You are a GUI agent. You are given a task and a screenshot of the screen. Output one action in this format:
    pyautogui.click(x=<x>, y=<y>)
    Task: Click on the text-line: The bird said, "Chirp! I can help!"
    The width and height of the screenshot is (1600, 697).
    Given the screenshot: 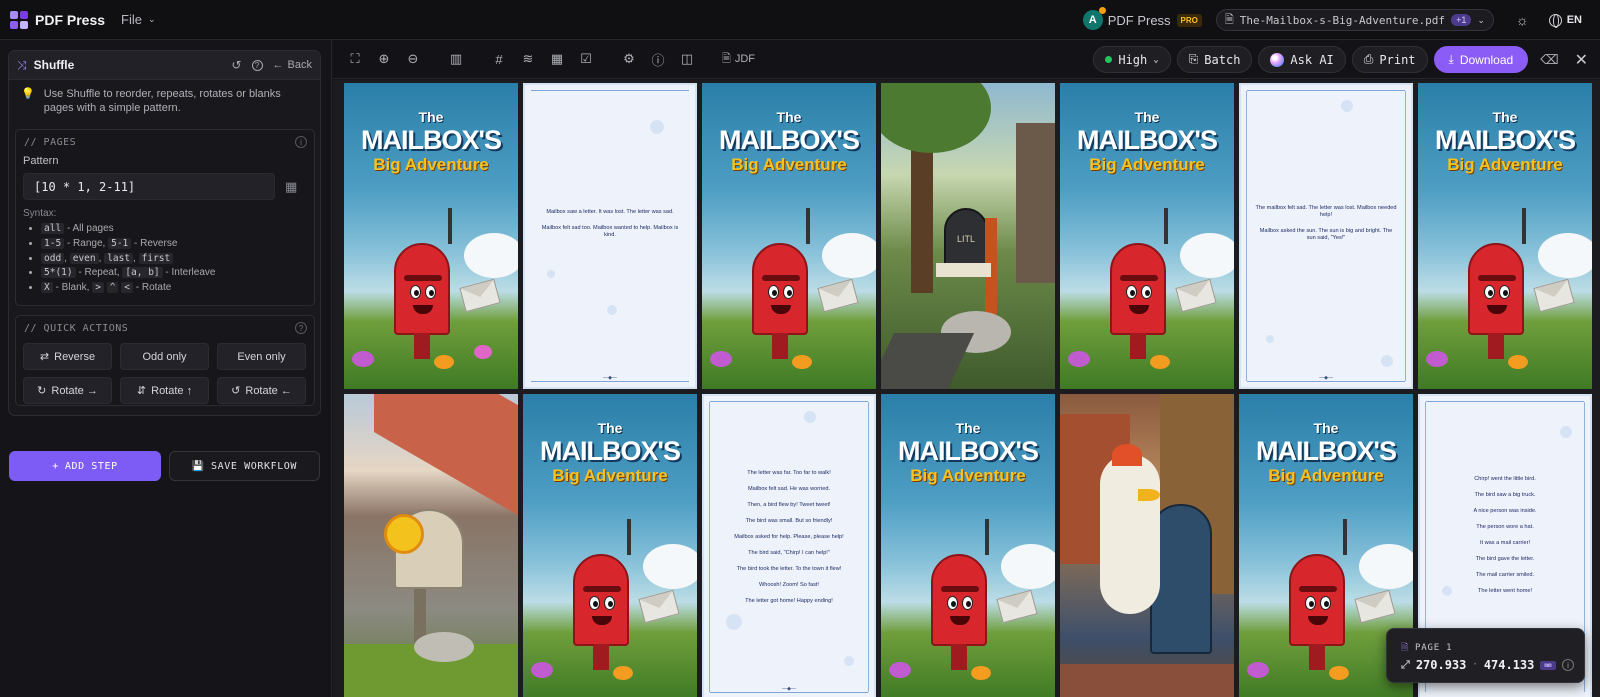 What is the action you would take?
    pyautogui.click(x=789, y=553)
    